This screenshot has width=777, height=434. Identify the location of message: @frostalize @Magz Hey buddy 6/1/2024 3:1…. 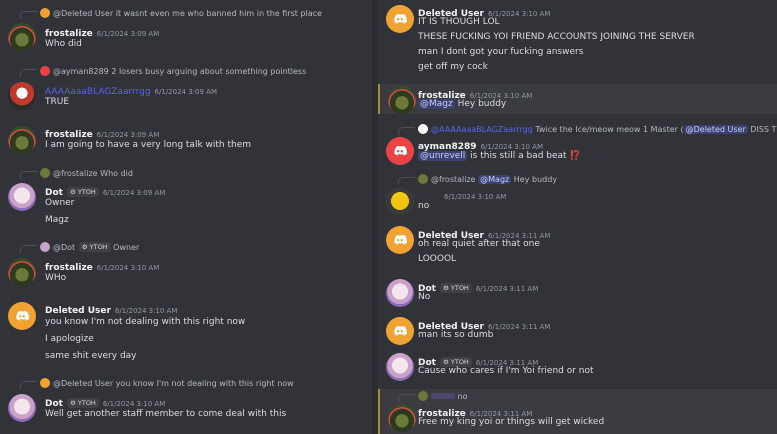
(577, 194).